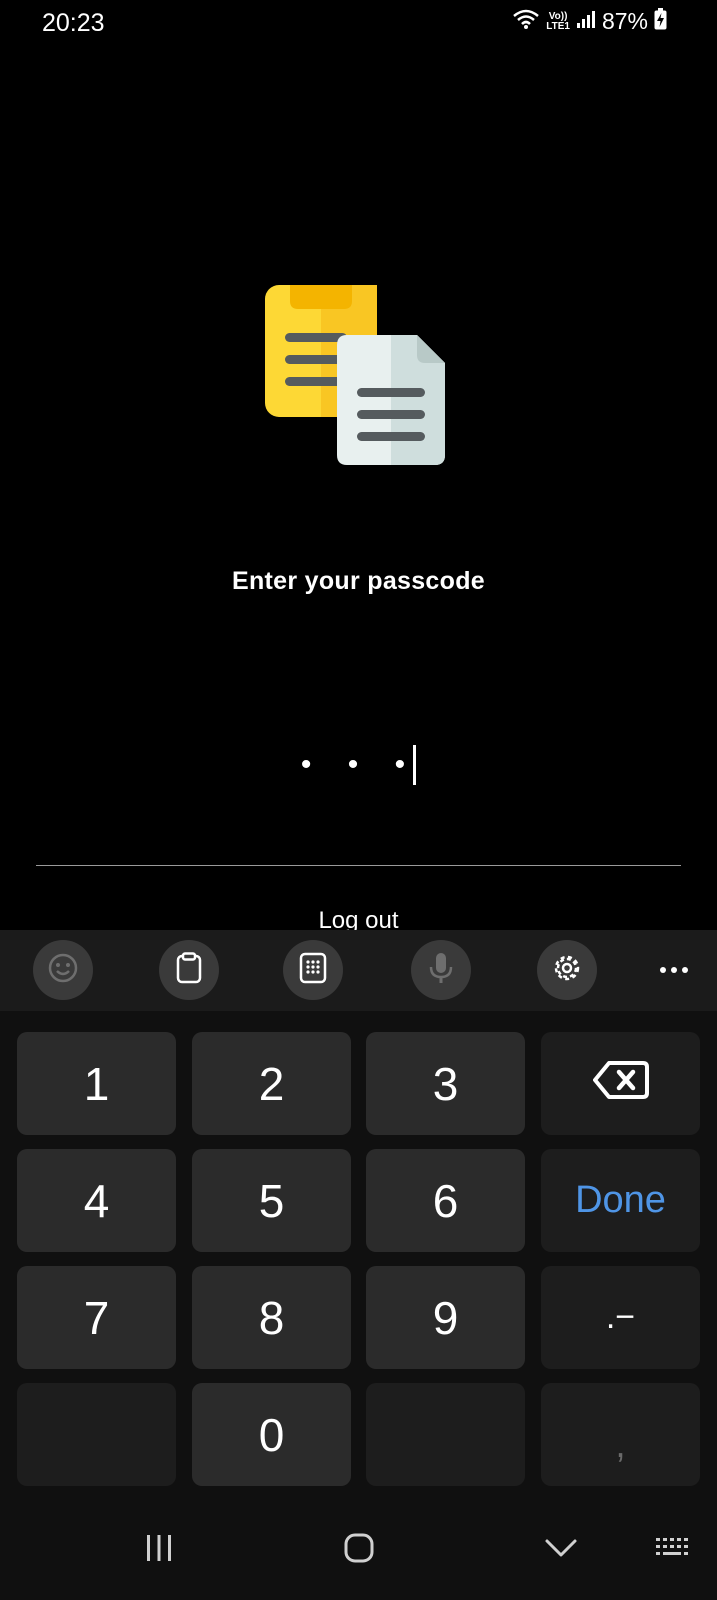 Image resolution: width=717 pixels, height=1600 pixels. I want to click on passcode-input: • • •, so click(358, 765).